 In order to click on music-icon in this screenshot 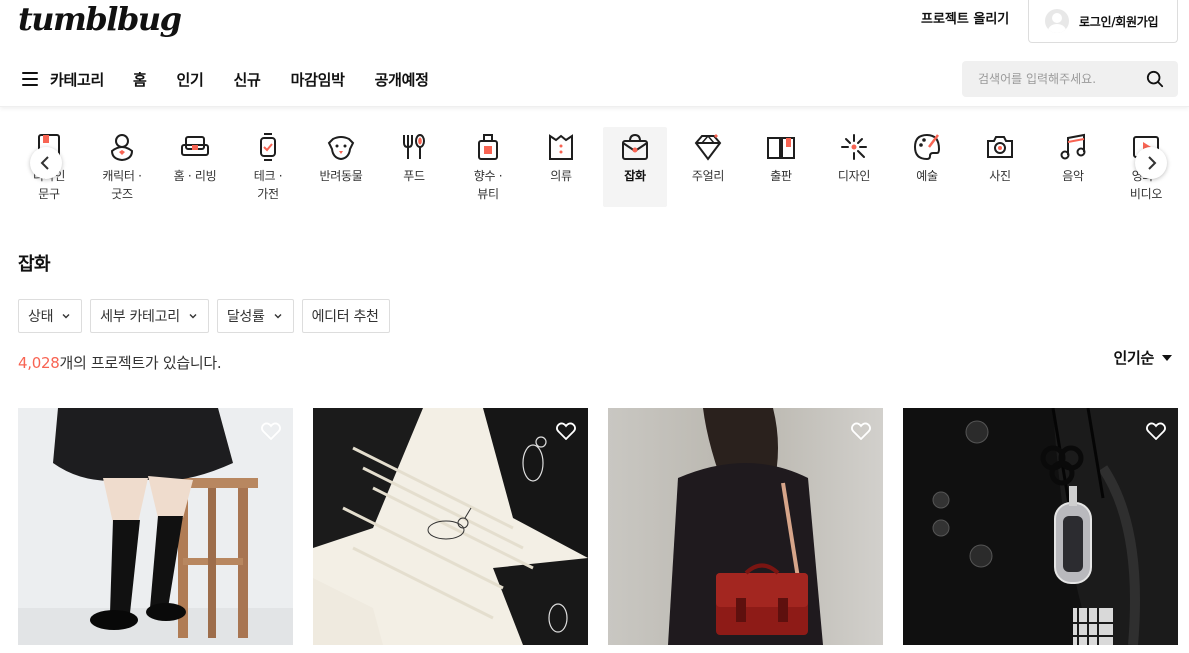, I will do `click(1073, 146)`.